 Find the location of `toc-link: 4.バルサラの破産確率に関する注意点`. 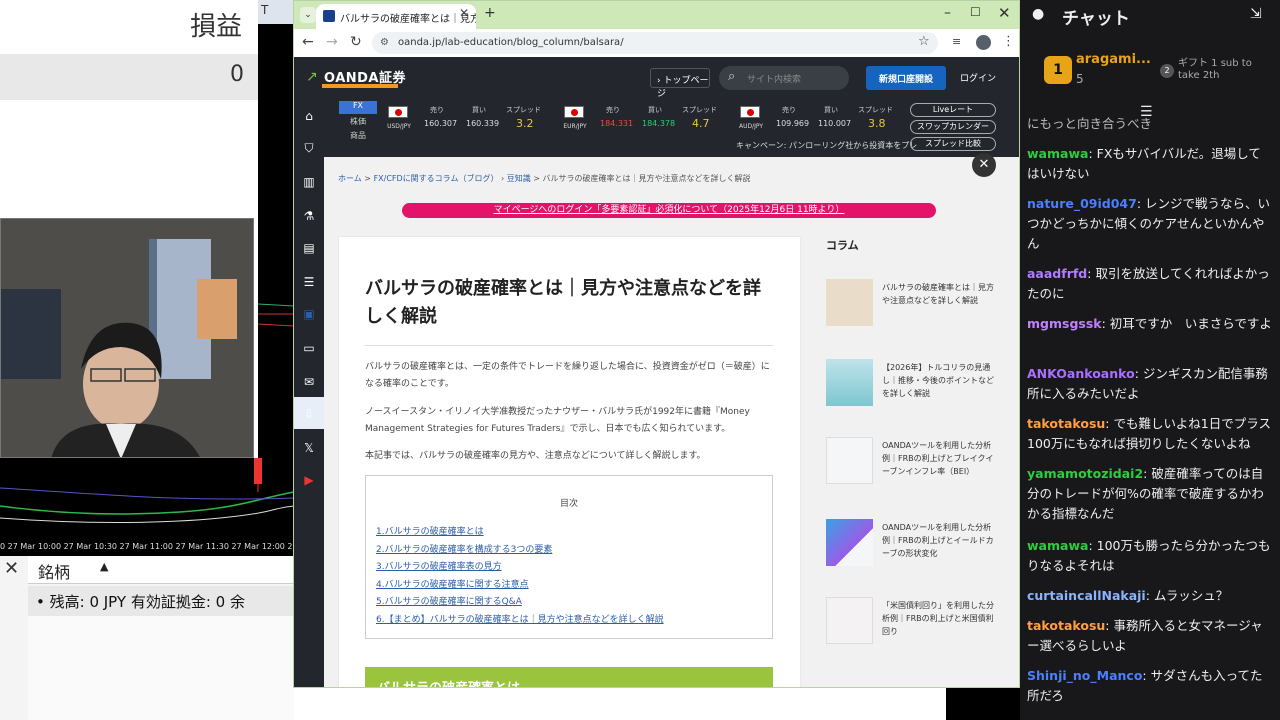

toc-link: 4.バルサラの破産確率に関する注意点 is located at coordinates (452, 583).